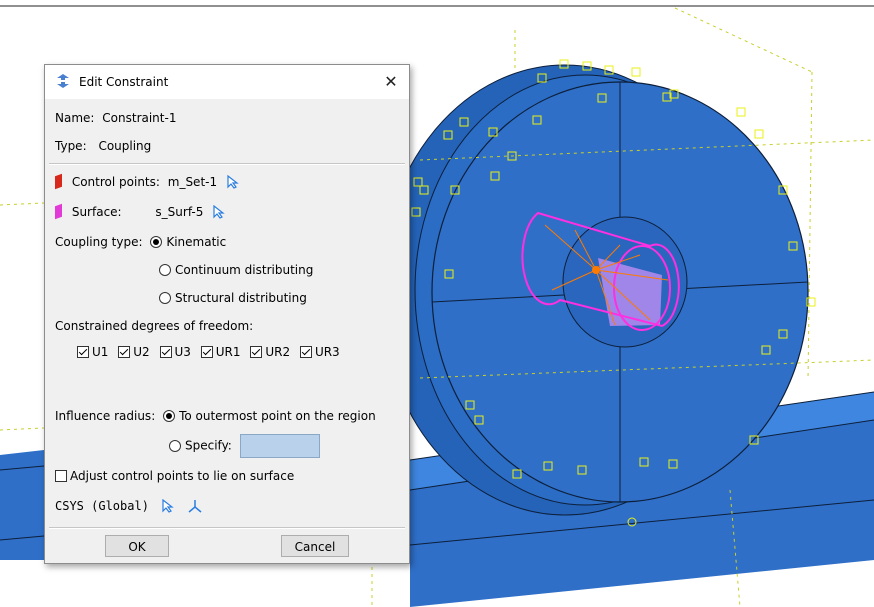 This screenshot has width=874, height=607. What do you see at coordinates (270, 352) in the screenshot?
I see `dof-ur2-checkbox: UR2` at bounding box center [270, 352].